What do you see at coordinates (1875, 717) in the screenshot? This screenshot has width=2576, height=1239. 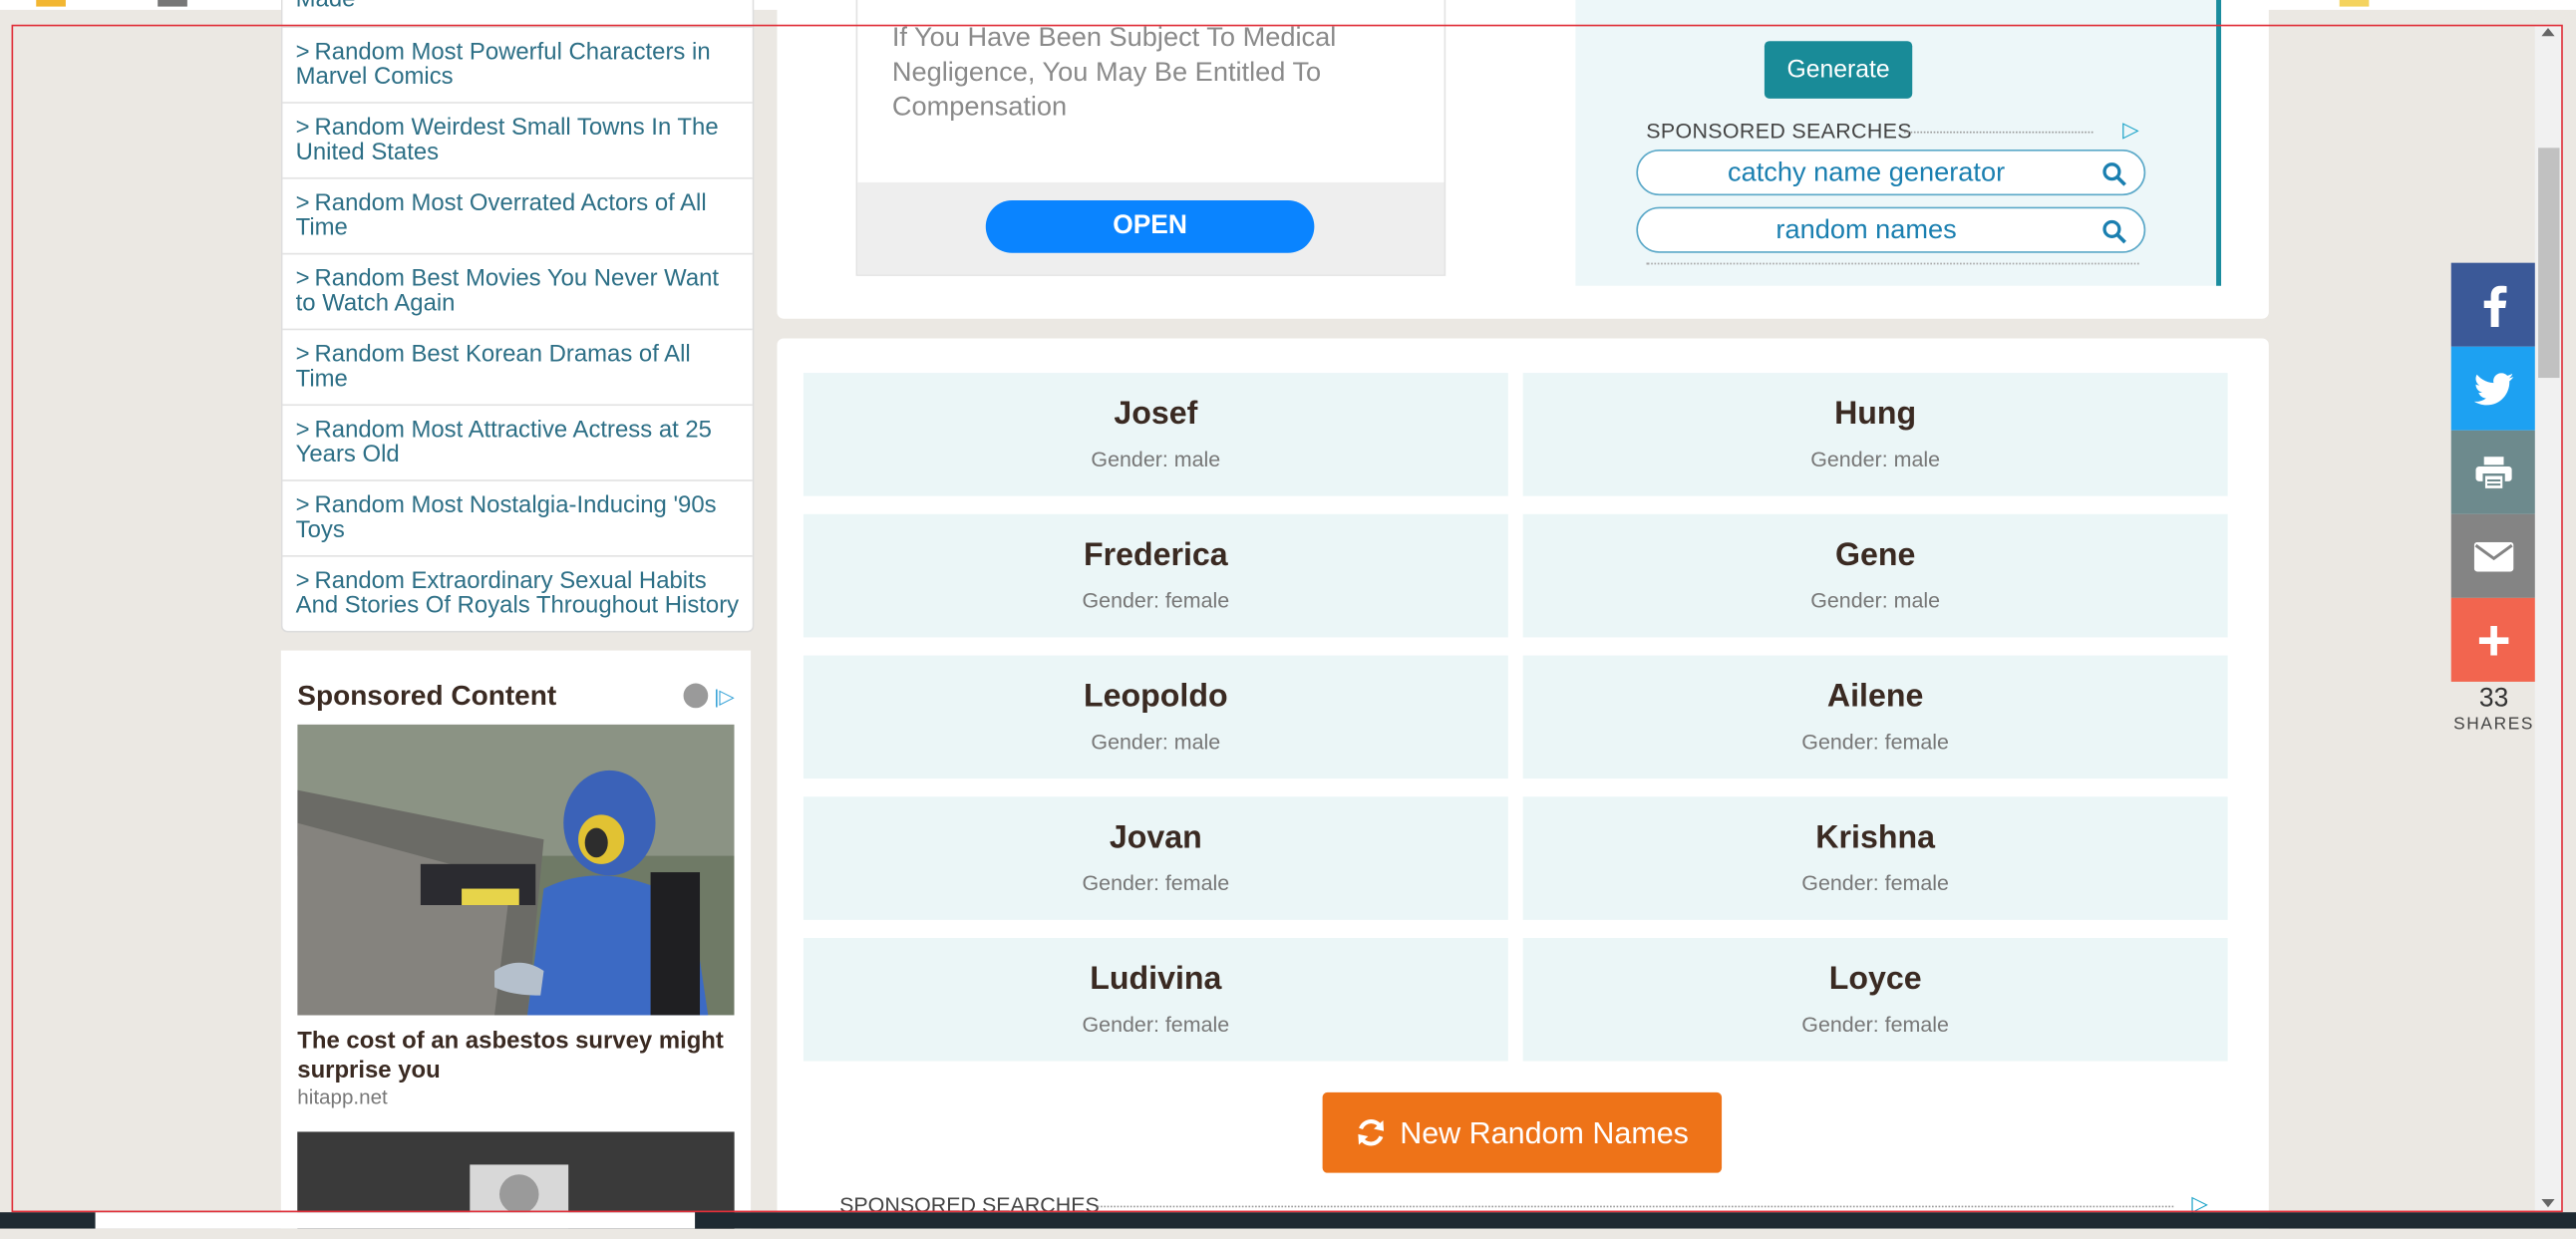 I see `name-card: Ailene Gender: female` at bounding box center [1875, 717].